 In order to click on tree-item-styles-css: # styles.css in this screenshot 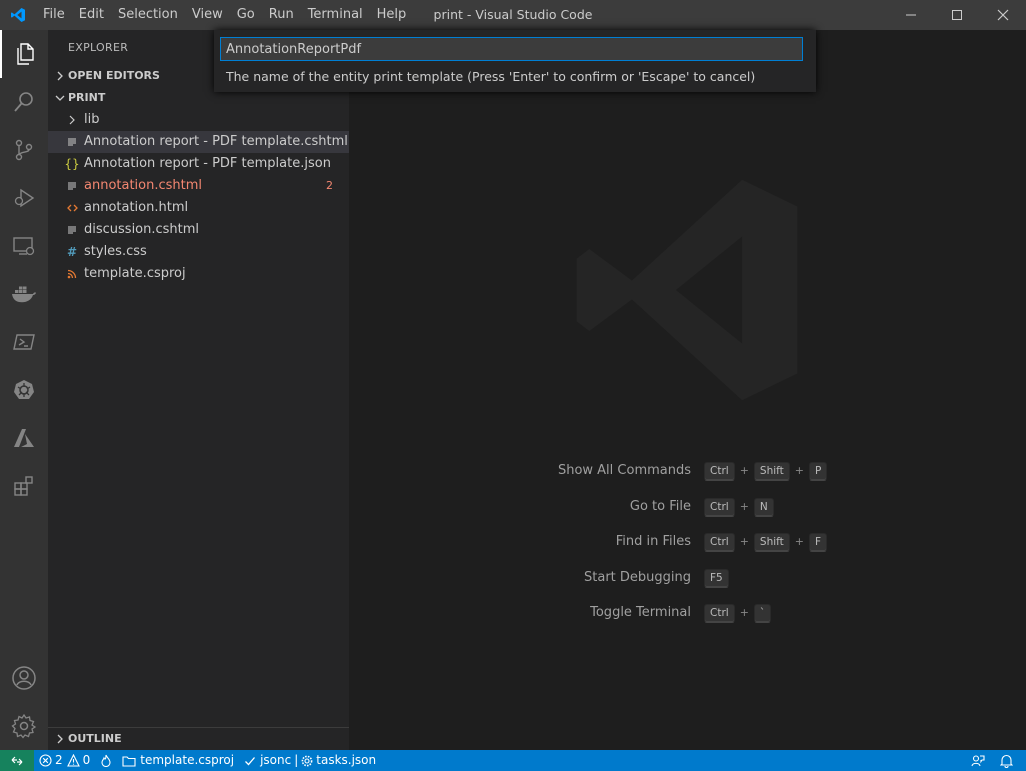, I will do `click(198, 252)`.